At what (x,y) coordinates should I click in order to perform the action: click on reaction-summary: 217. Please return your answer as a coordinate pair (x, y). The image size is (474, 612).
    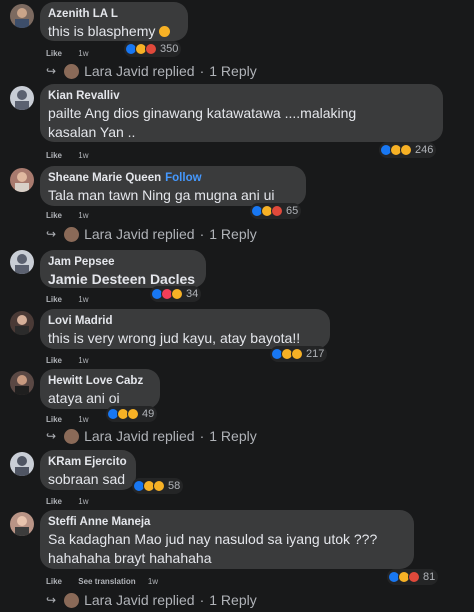
    Looking at the image, I should click on (299, 354).